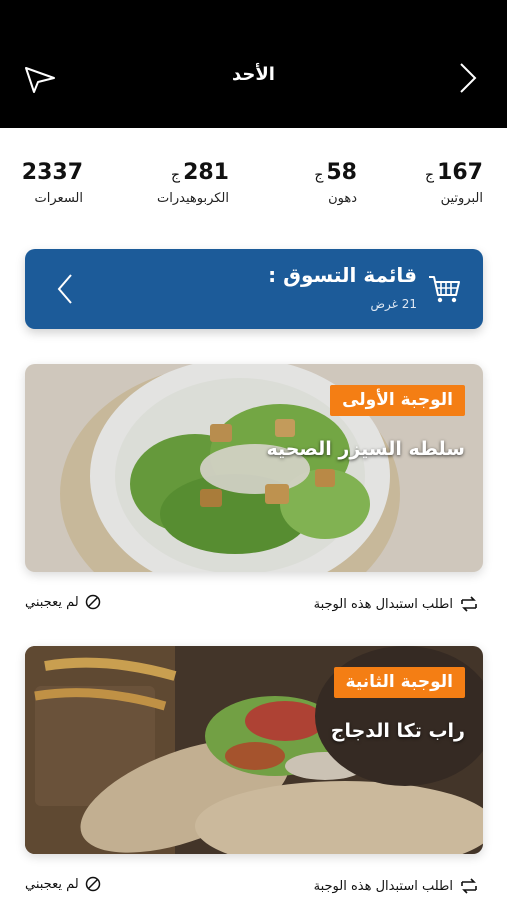 The height and width of the screenshot is (900, 507). What do you see at coordinates (64, 289) in the screenshot?
I see `chevron-left-icon` at bounding box center [64, 289].